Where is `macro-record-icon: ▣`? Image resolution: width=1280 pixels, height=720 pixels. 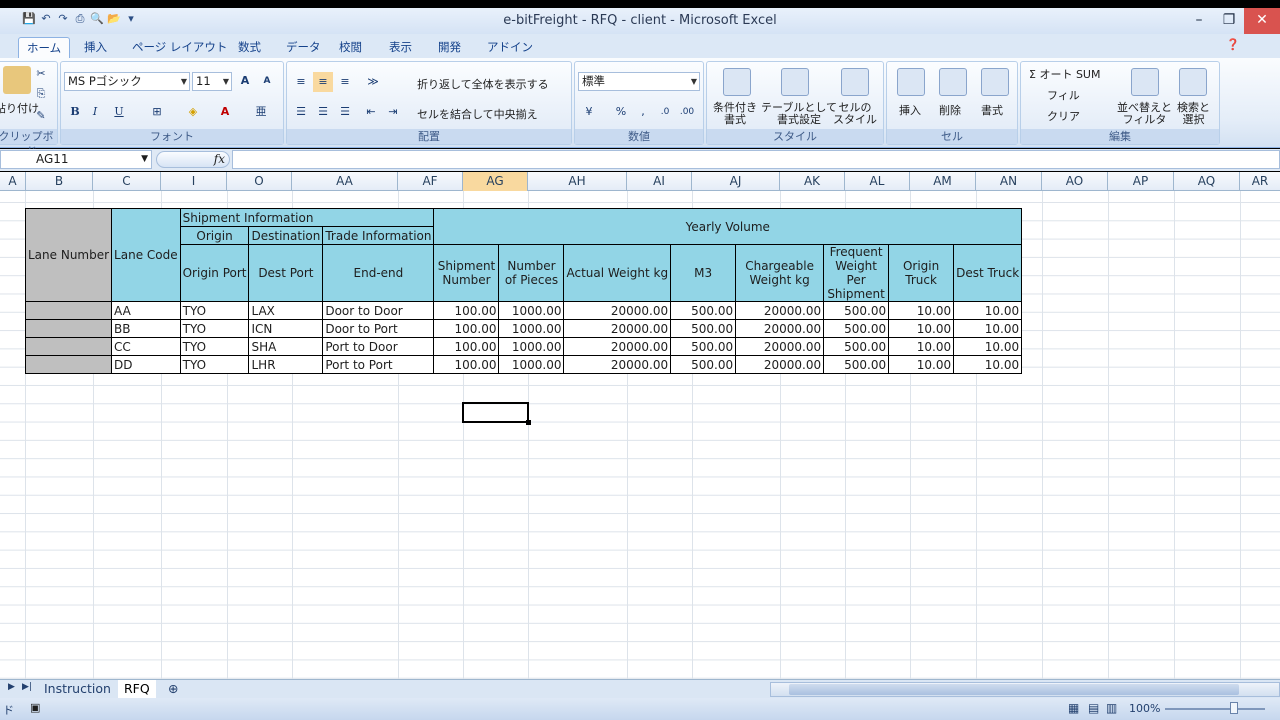
macro-record-icon: ▣ is located at coordinates (35, 707).